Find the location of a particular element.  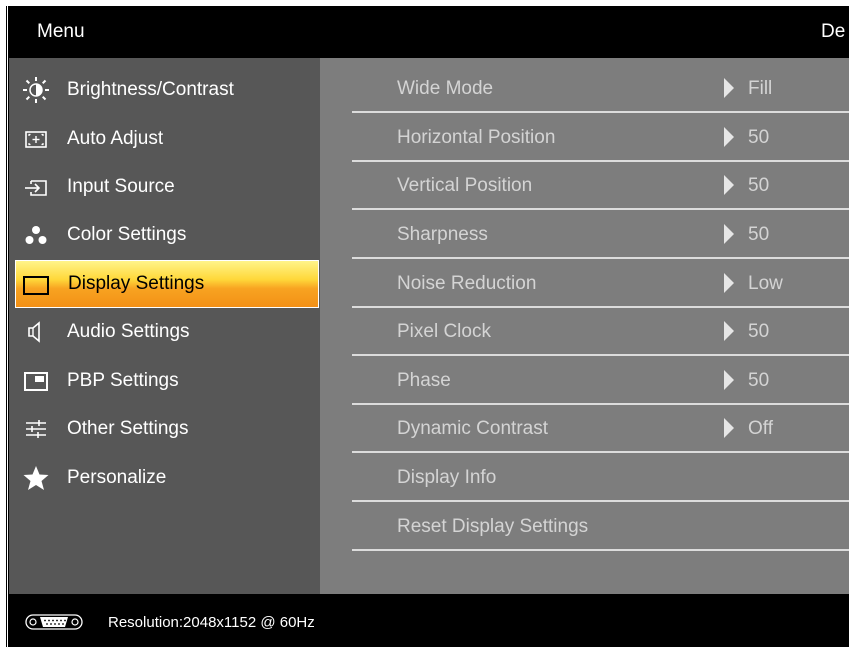

sidebar-item-label: Display Settings is located at coordinates (136, 283).